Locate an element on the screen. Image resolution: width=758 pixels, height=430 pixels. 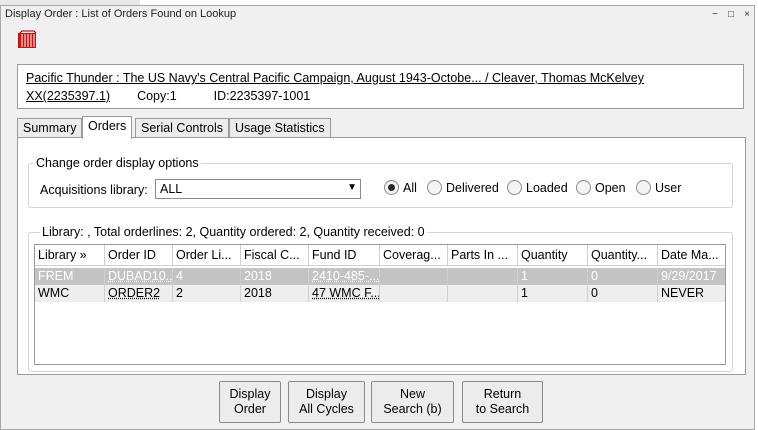
acquisitions-library-label: Acquisitions library: is located at coordinates (94, 190).